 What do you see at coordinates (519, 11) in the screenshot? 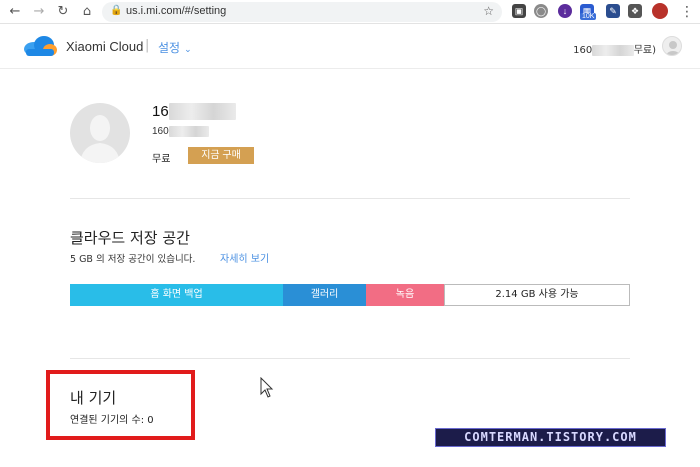
I see `cast-icon: ▣` at bounding box center [519, 11].